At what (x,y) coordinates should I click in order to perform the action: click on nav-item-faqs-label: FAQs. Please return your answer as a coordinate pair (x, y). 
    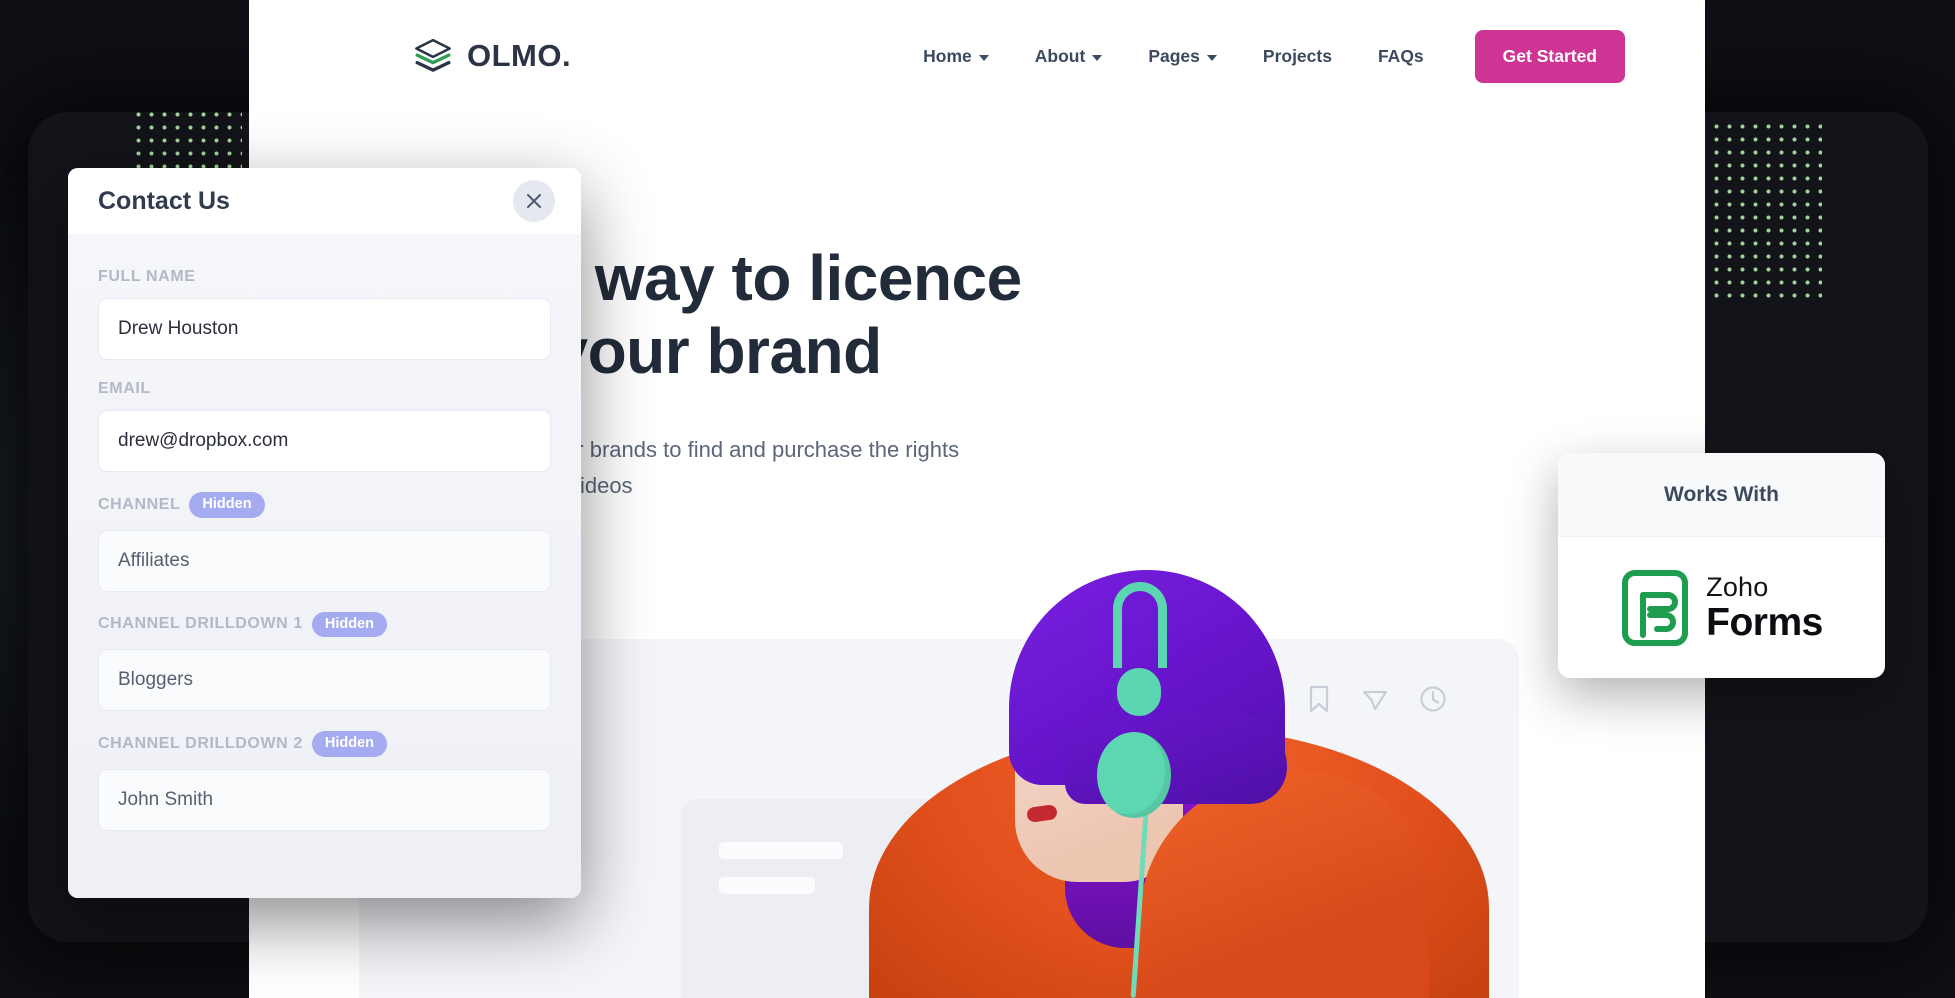
    Looking at the image, I should click on (1400, 55).